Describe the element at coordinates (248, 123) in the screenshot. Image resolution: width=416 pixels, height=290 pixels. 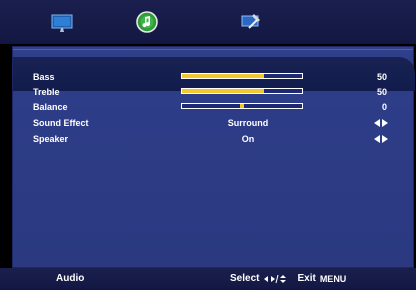
I see `sound-effect-value: Surround` at that location.